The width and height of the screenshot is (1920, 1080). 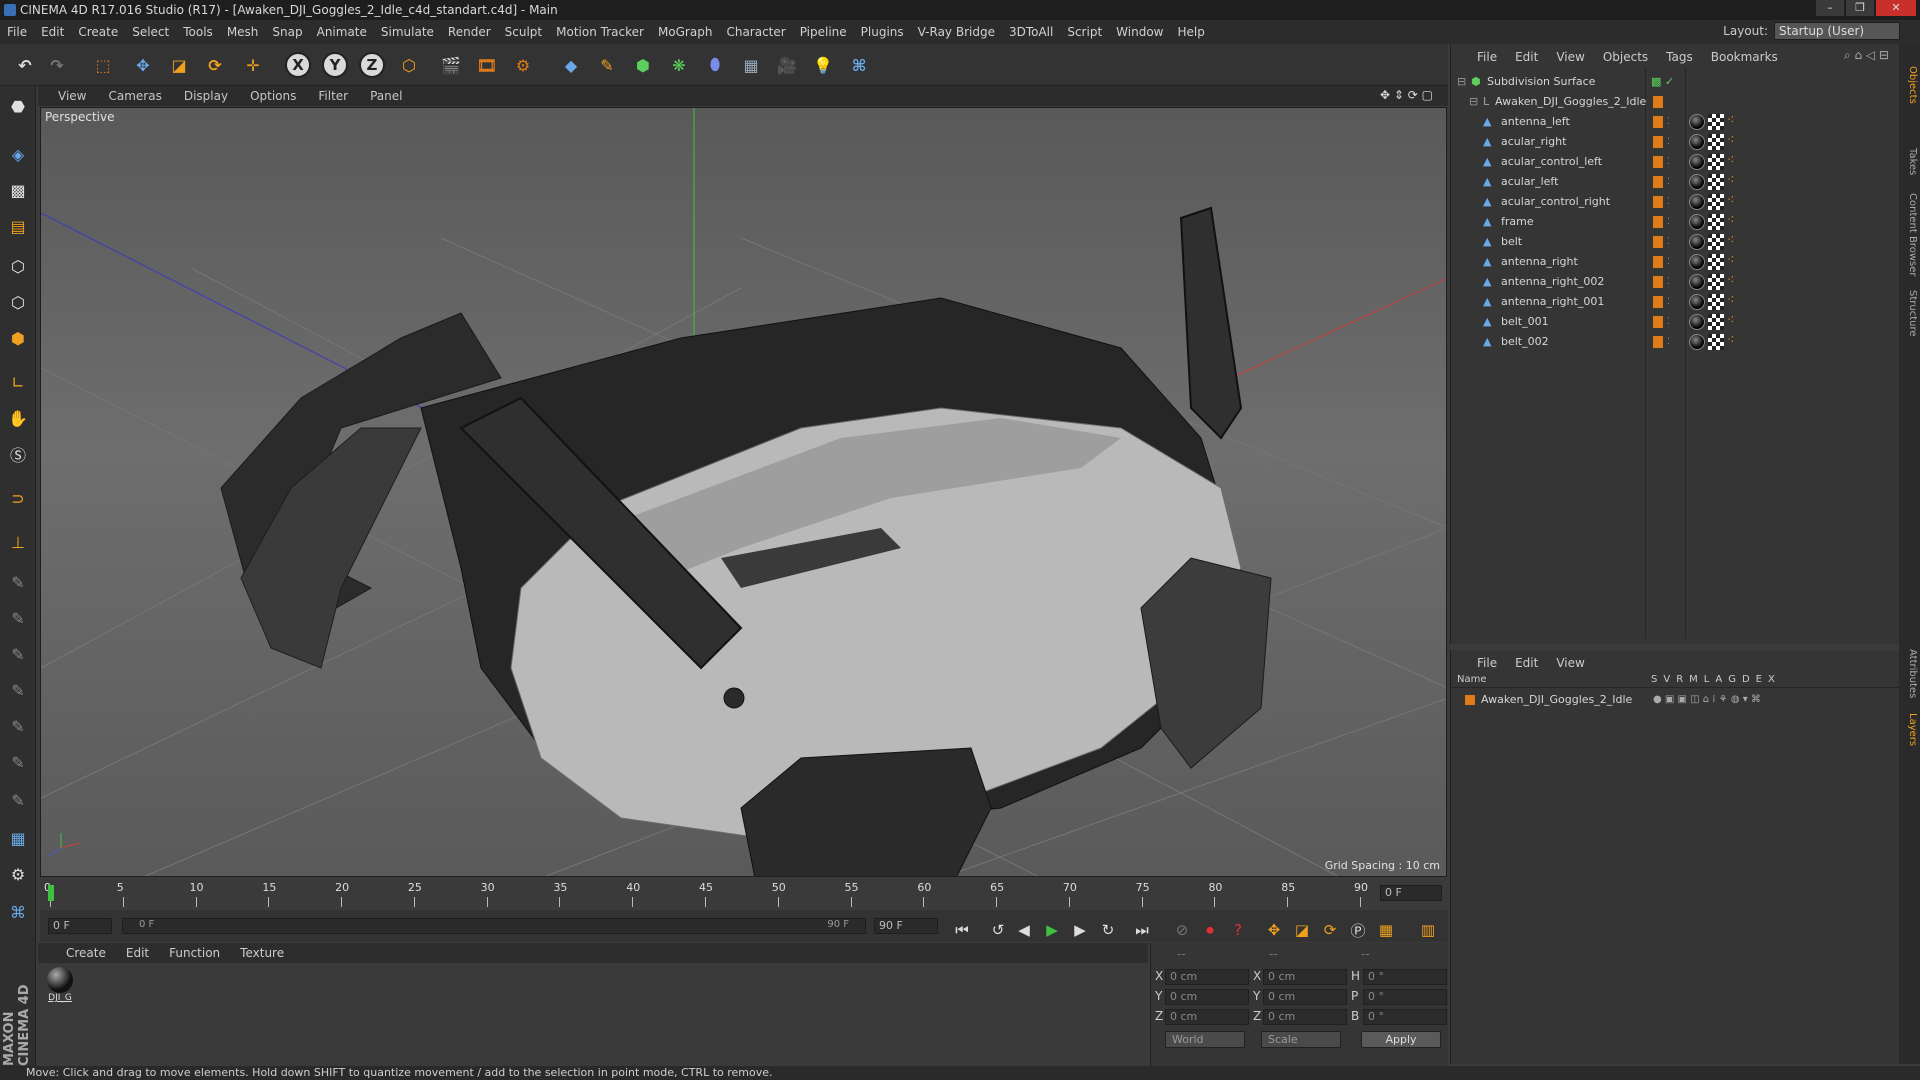 What do you see at coordinates (1675, 82) in the screenshot?
I see `object-row-root: ⊟ ⬢ Subdivision Surface ▩ ✓` at bounding box center [1675, 82].